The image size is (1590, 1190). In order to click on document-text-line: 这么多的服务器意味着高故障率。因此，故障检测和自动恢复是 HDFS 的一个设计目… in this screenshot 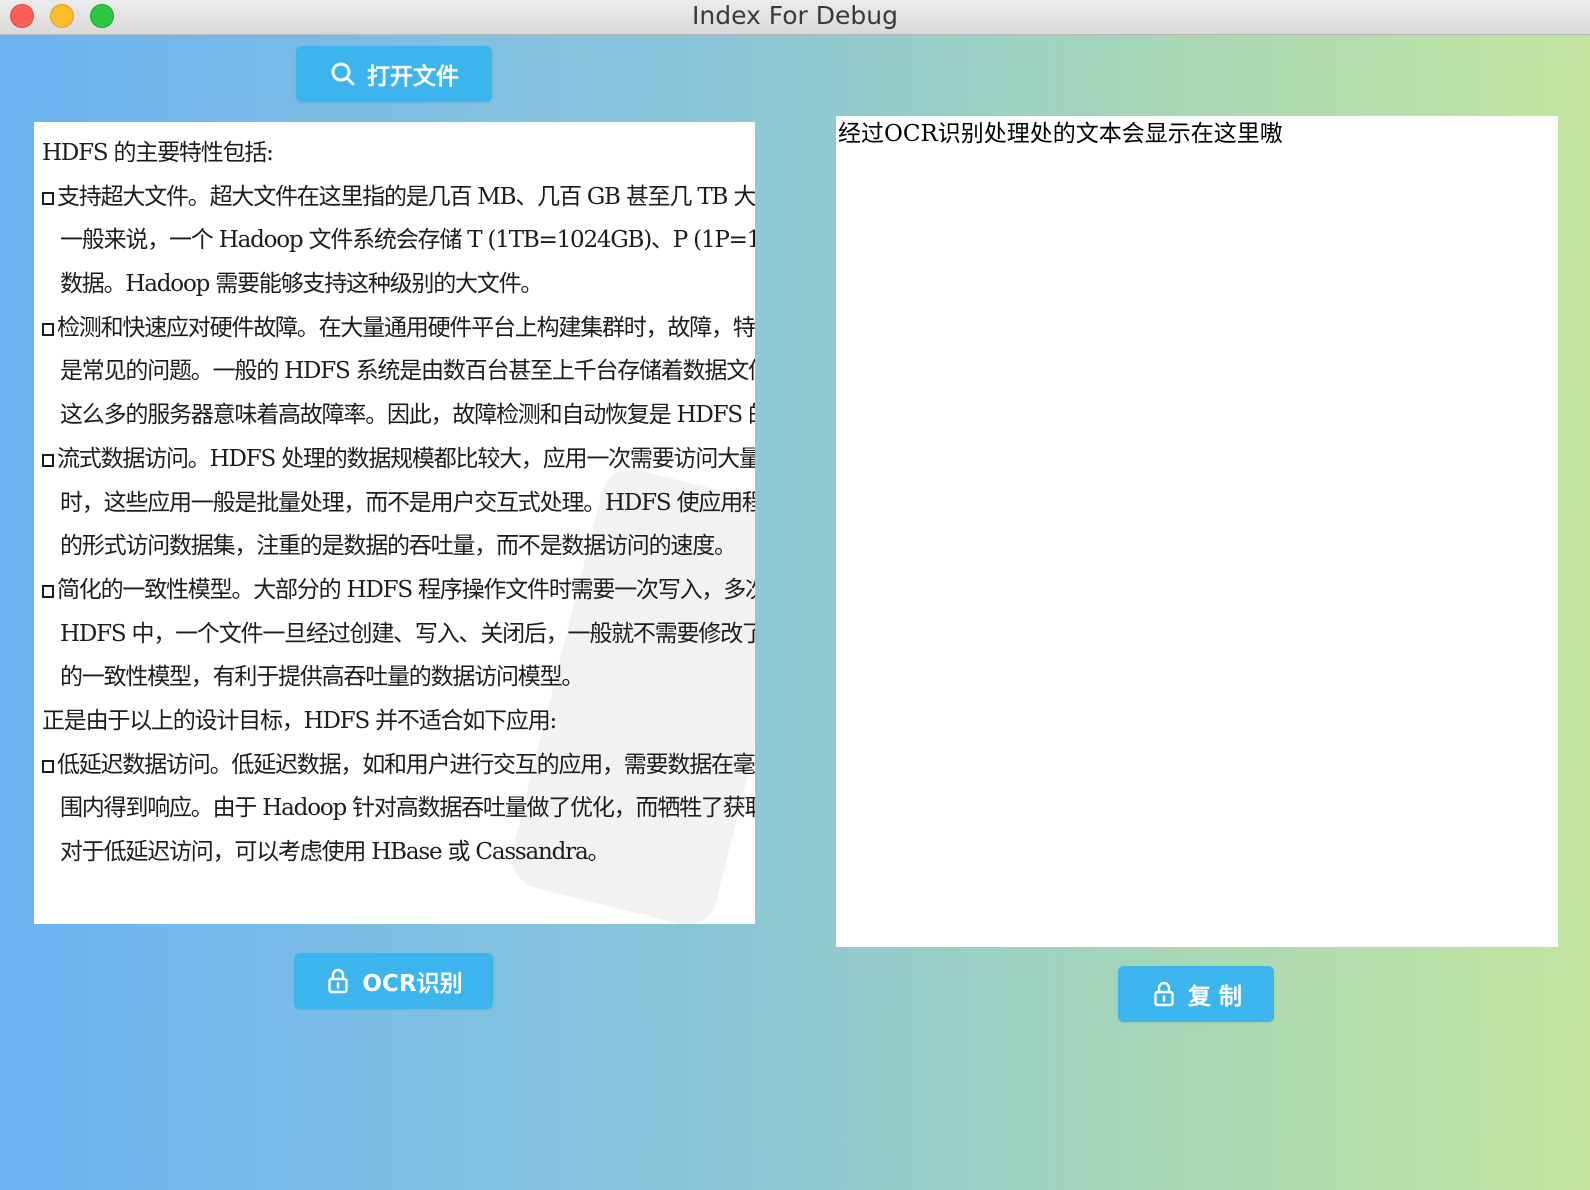, I will do `click(407, 415)`.